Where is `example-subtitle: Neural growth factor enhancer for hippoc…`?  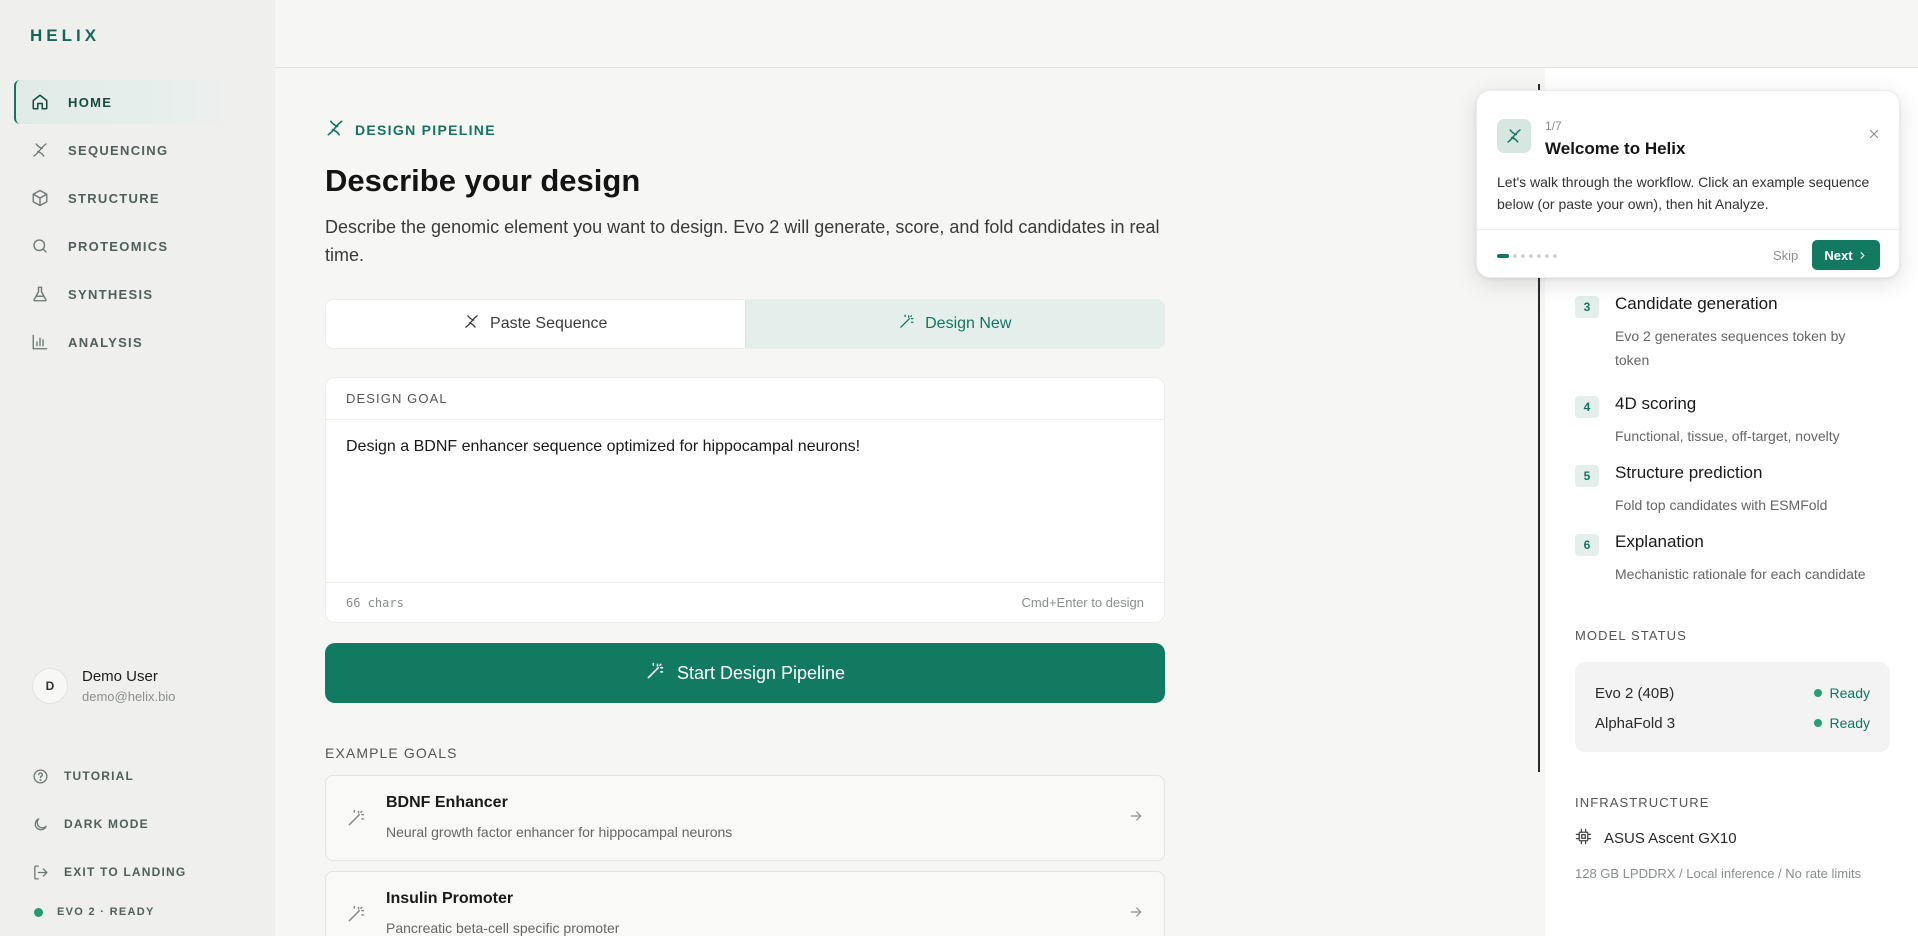 example-subtitle: Neural growth factor enhancer for hippoc… is located at coordinates (559, 832).